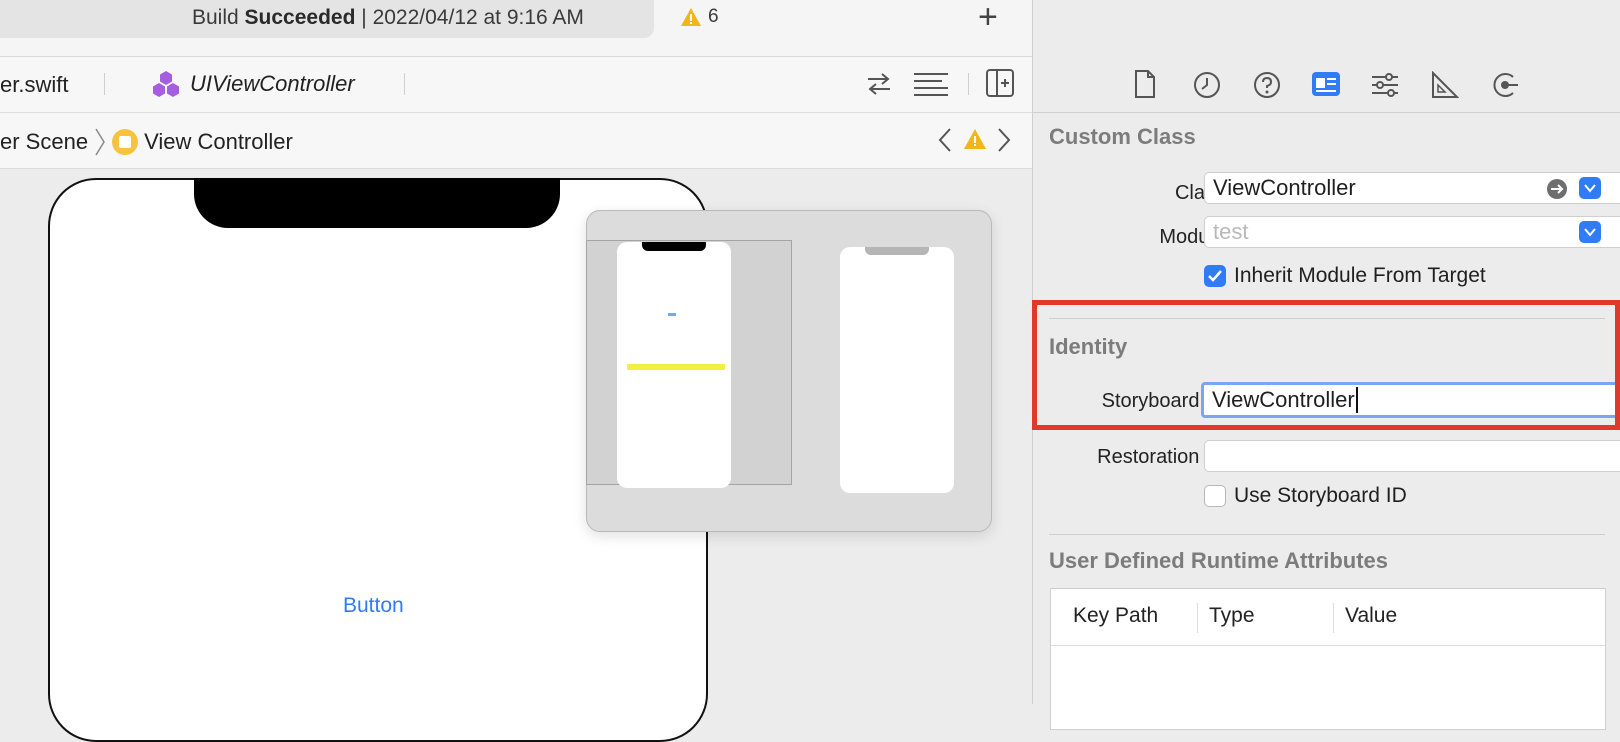  Describe the element at coordinates (125, 142) in the screenshot. I see `view-controller-icon` at that location.